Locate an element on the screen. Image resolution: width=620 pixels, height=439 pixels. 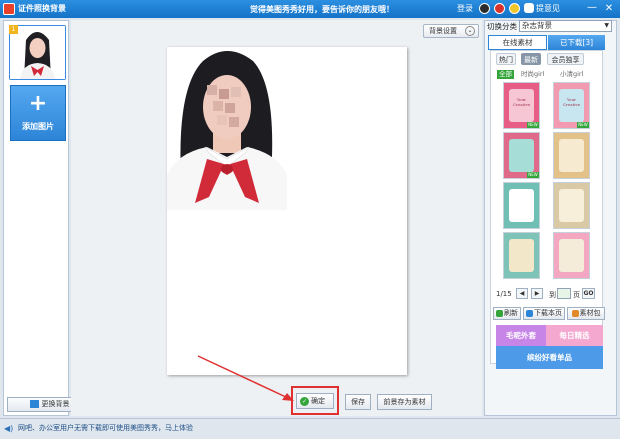
chevron-down-icon: ▼ is located at coordinates (606, 25).